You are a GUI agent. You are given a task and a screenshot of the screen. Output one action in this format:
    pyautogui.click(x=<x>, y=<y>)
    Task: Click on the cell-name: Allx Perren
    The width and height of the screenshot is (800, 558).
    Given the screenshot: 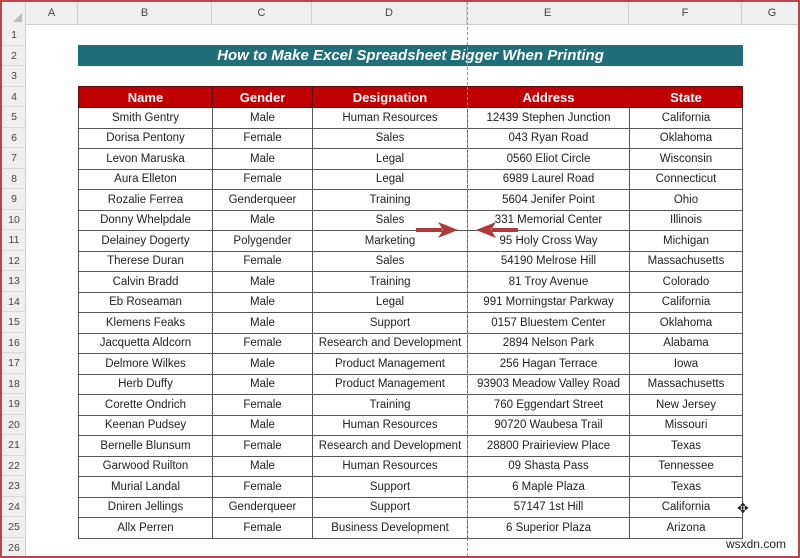 What is the action you would take?
    pyautogui.click(x=145, y=528)
    